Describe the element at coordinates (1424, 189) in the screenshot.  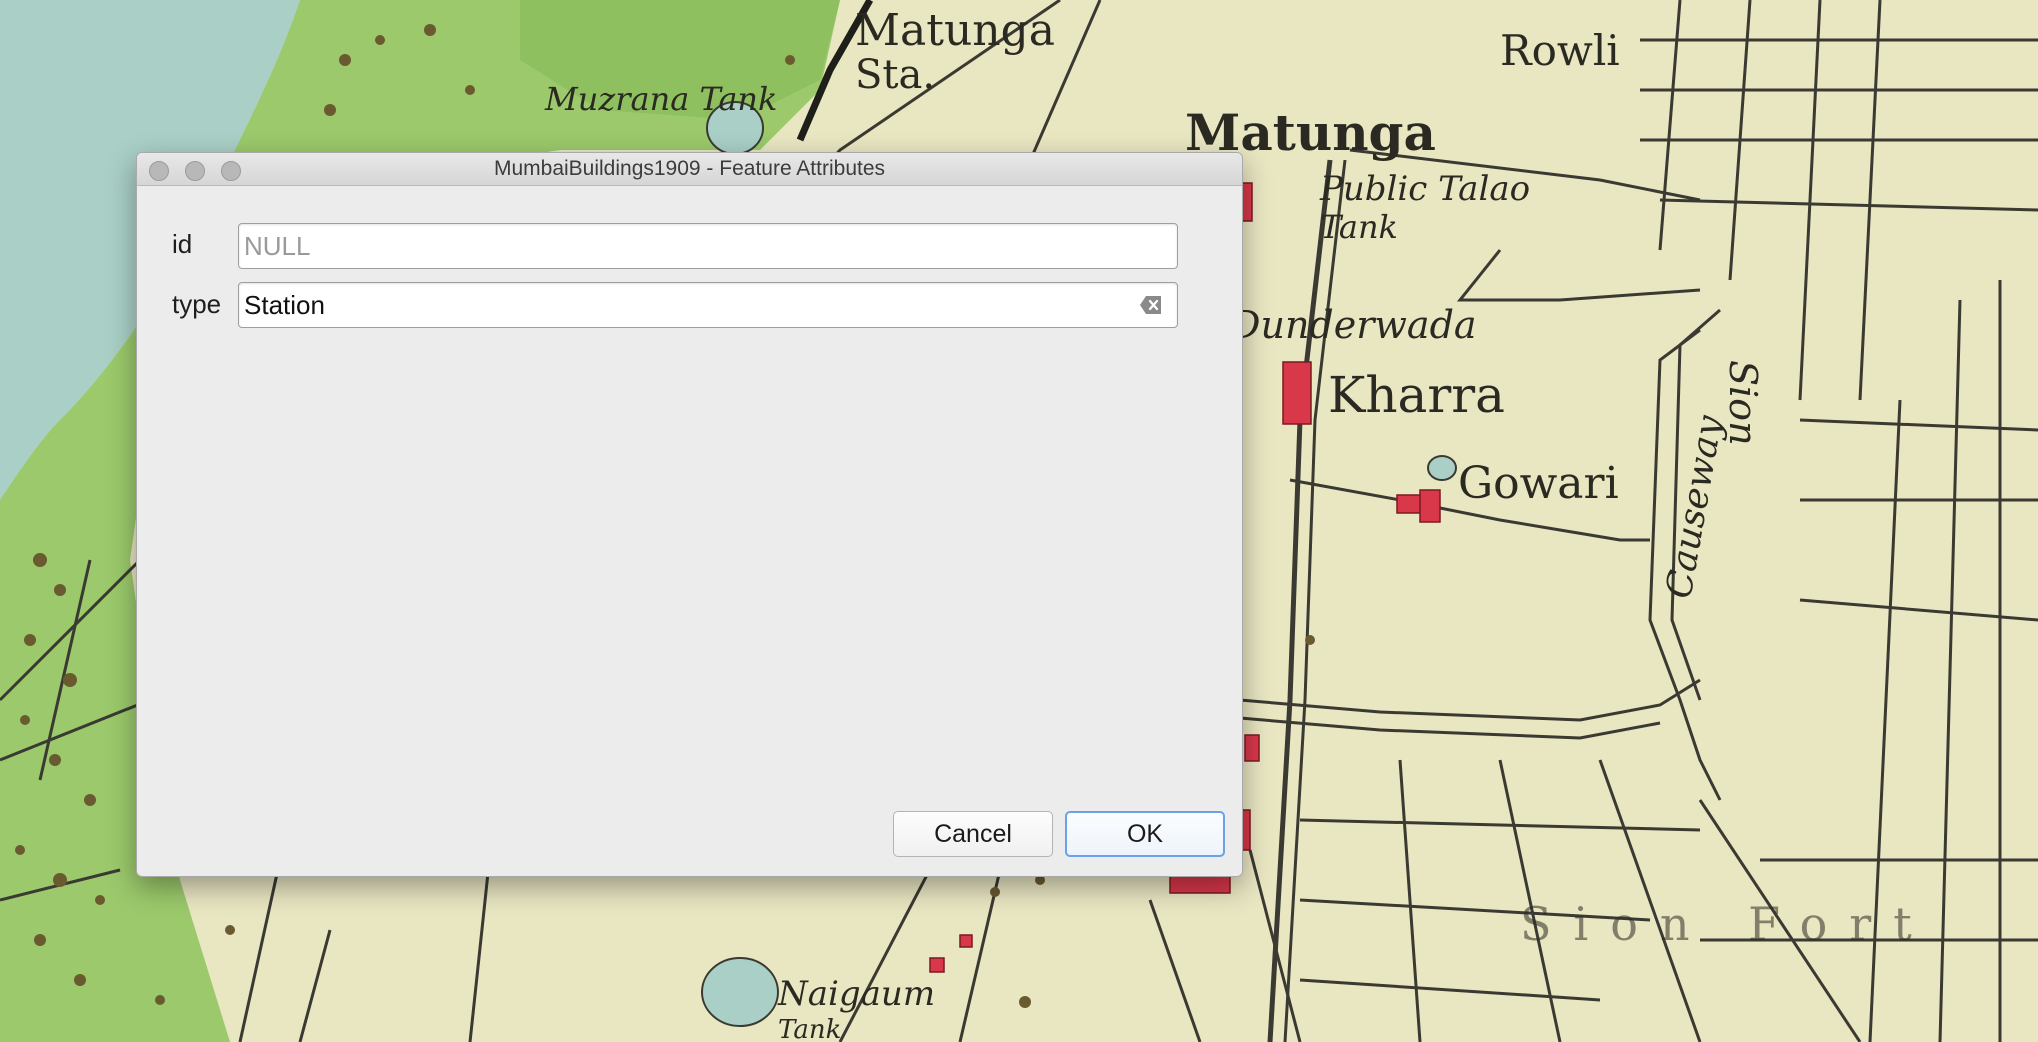
I see `map-label: Public Talao` at that location.